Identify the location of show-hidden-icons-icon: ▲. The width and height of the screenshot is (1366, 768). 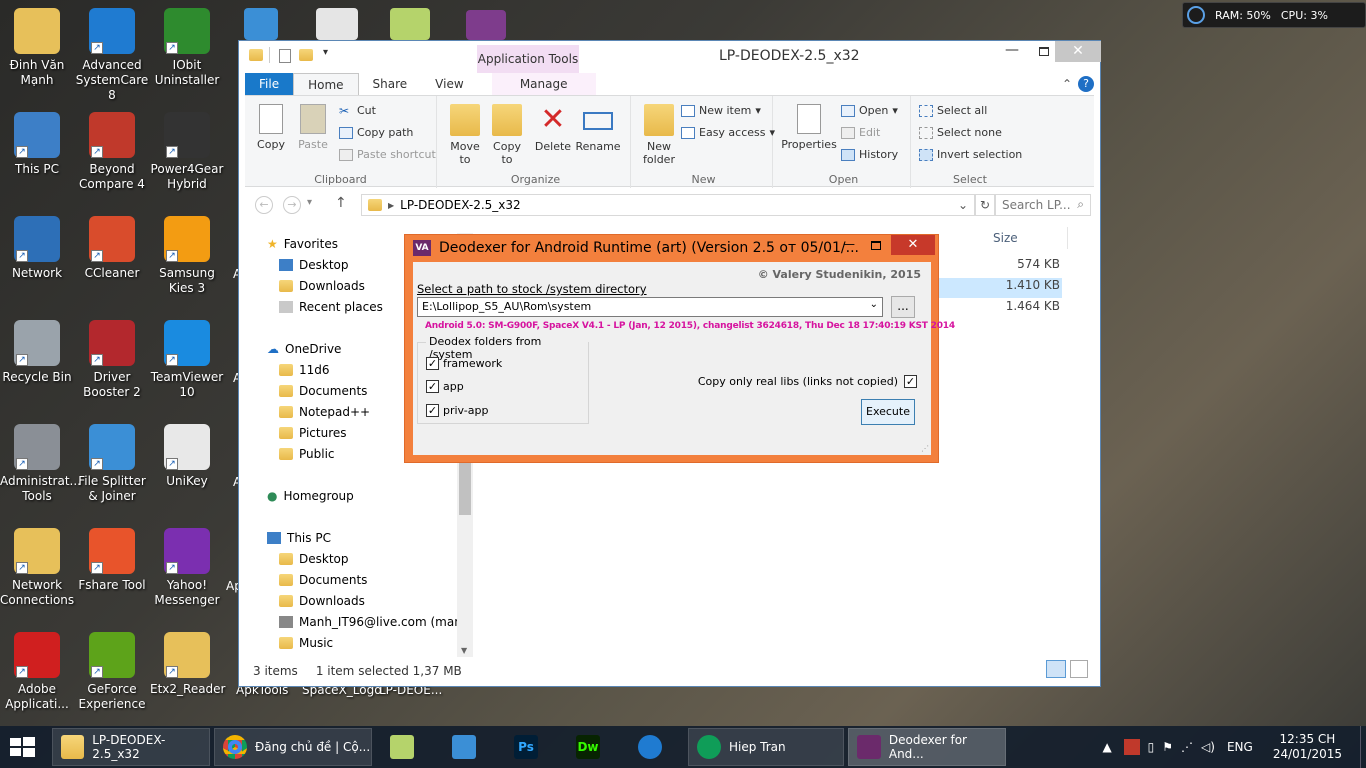
(1106, 747).